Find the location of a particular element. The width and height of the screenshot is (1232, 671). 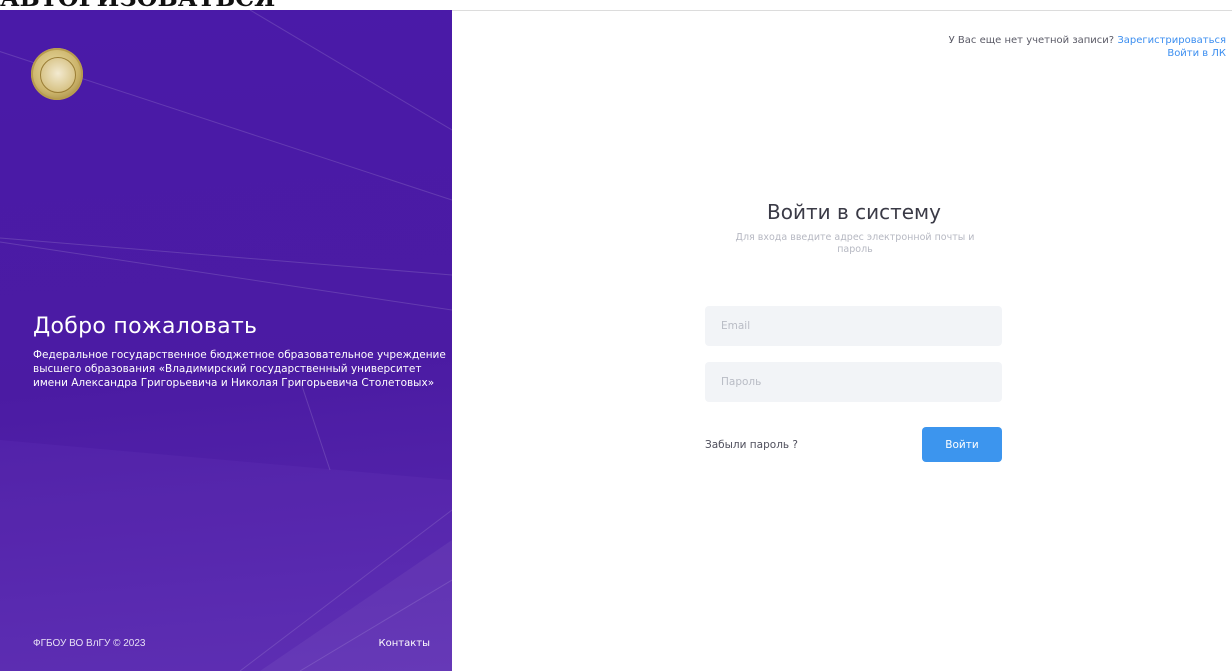

welcome-title: Добро пожаловать is located at coordinates (145, 326).